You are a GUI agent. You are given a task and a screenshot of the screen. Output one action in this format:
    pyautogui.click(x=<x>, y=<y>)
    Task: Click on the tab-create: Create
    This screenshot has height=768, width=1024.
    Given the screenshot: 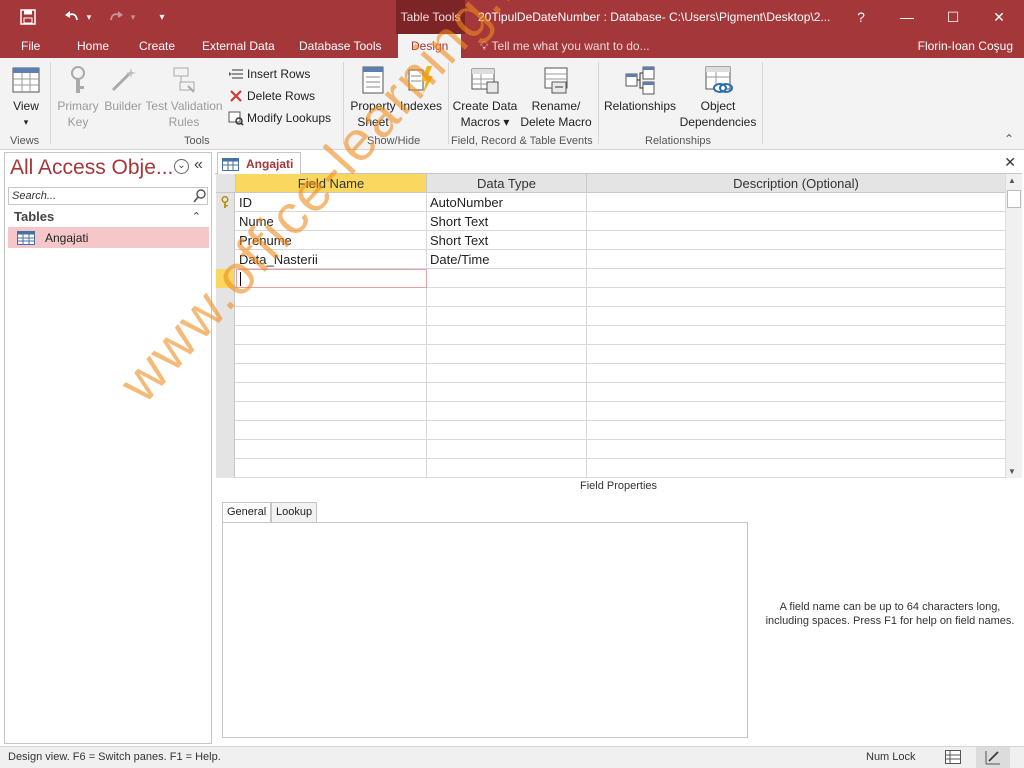 What is the action you would take?
    pyautogui.click(x=157, y=46)
    